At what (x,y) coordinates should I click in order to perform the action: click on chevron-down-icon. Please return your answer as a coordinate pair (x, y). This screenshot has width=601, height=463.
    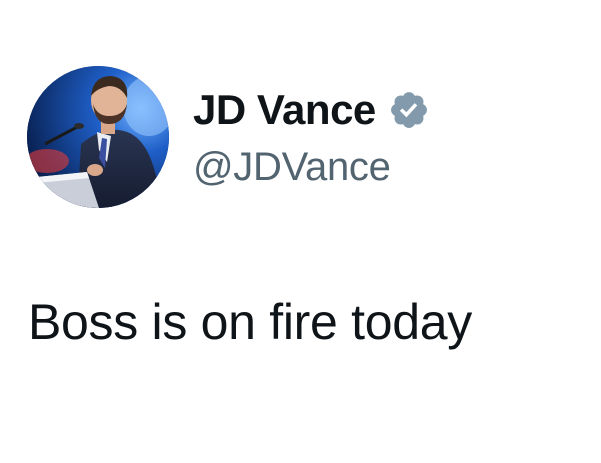
    Looking at the image, I should click on (55, 2).